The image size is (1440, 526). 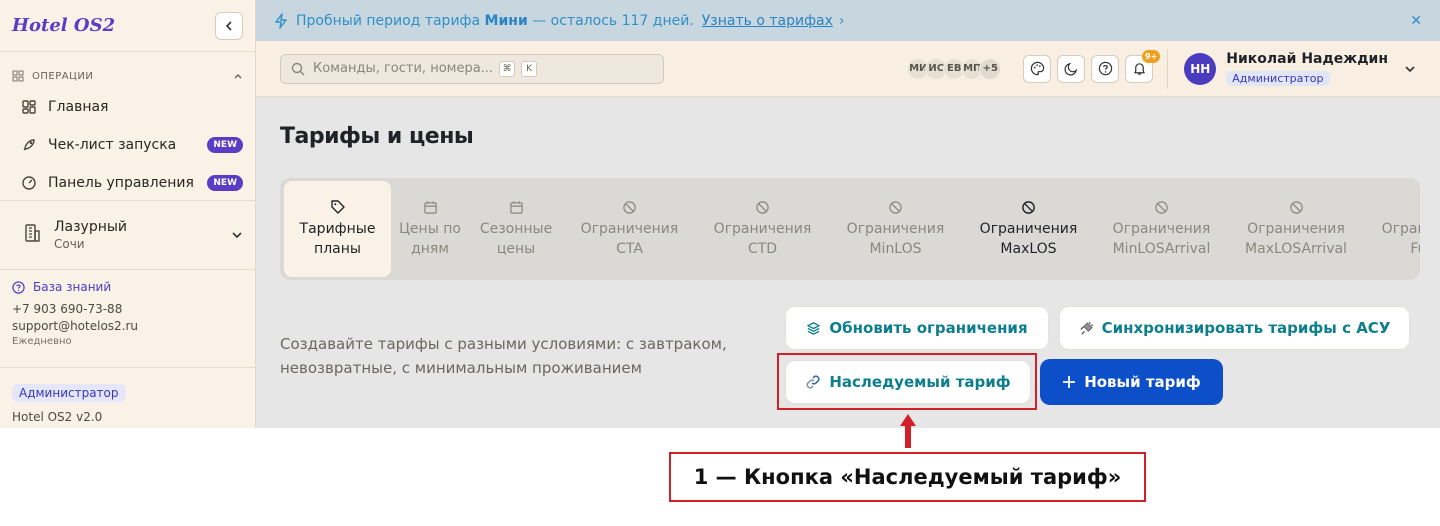 I want to click on sidebar-item-label: Главная, so click(x=78, y=107).